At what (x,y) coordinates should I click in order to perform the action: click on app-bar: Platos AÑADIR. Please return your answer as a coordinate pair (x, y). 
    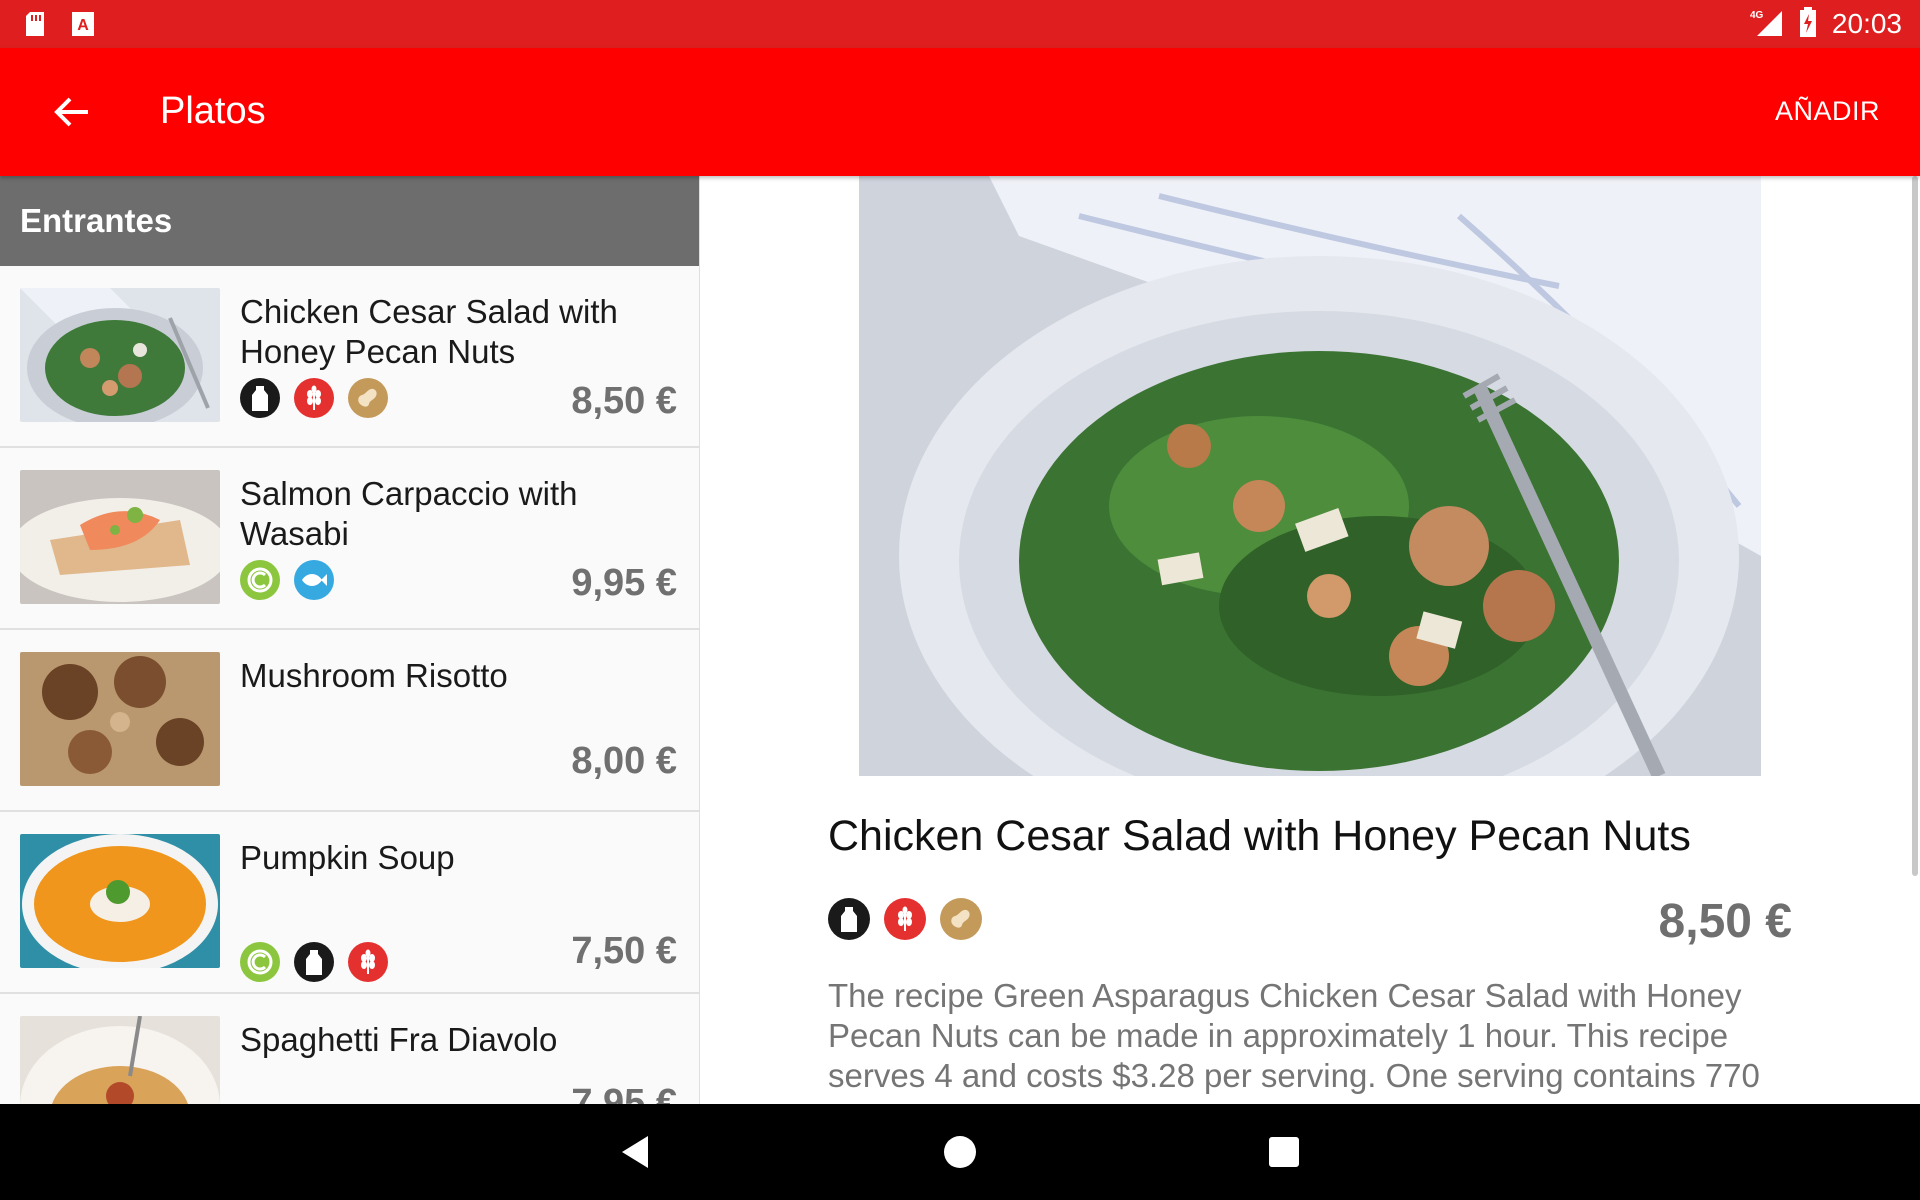
    Looking at the image, I should click on (960, 112).